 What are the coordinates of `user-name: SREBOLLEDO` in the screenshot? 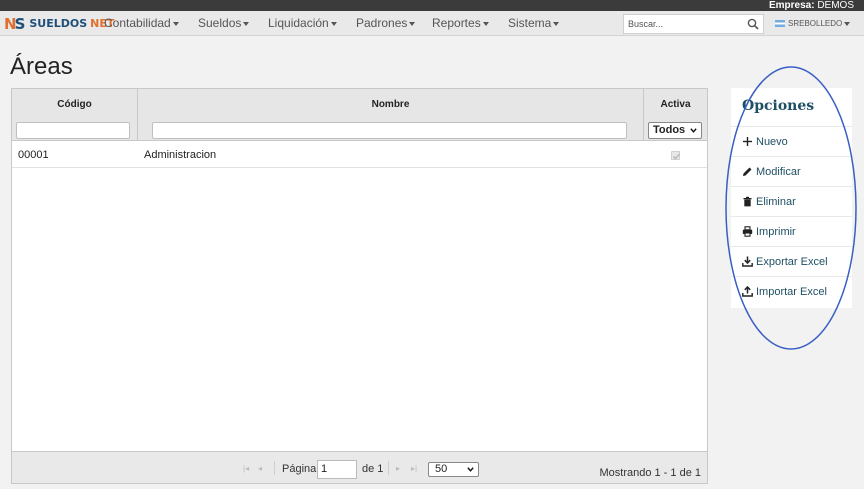 It's located at (815, 23).